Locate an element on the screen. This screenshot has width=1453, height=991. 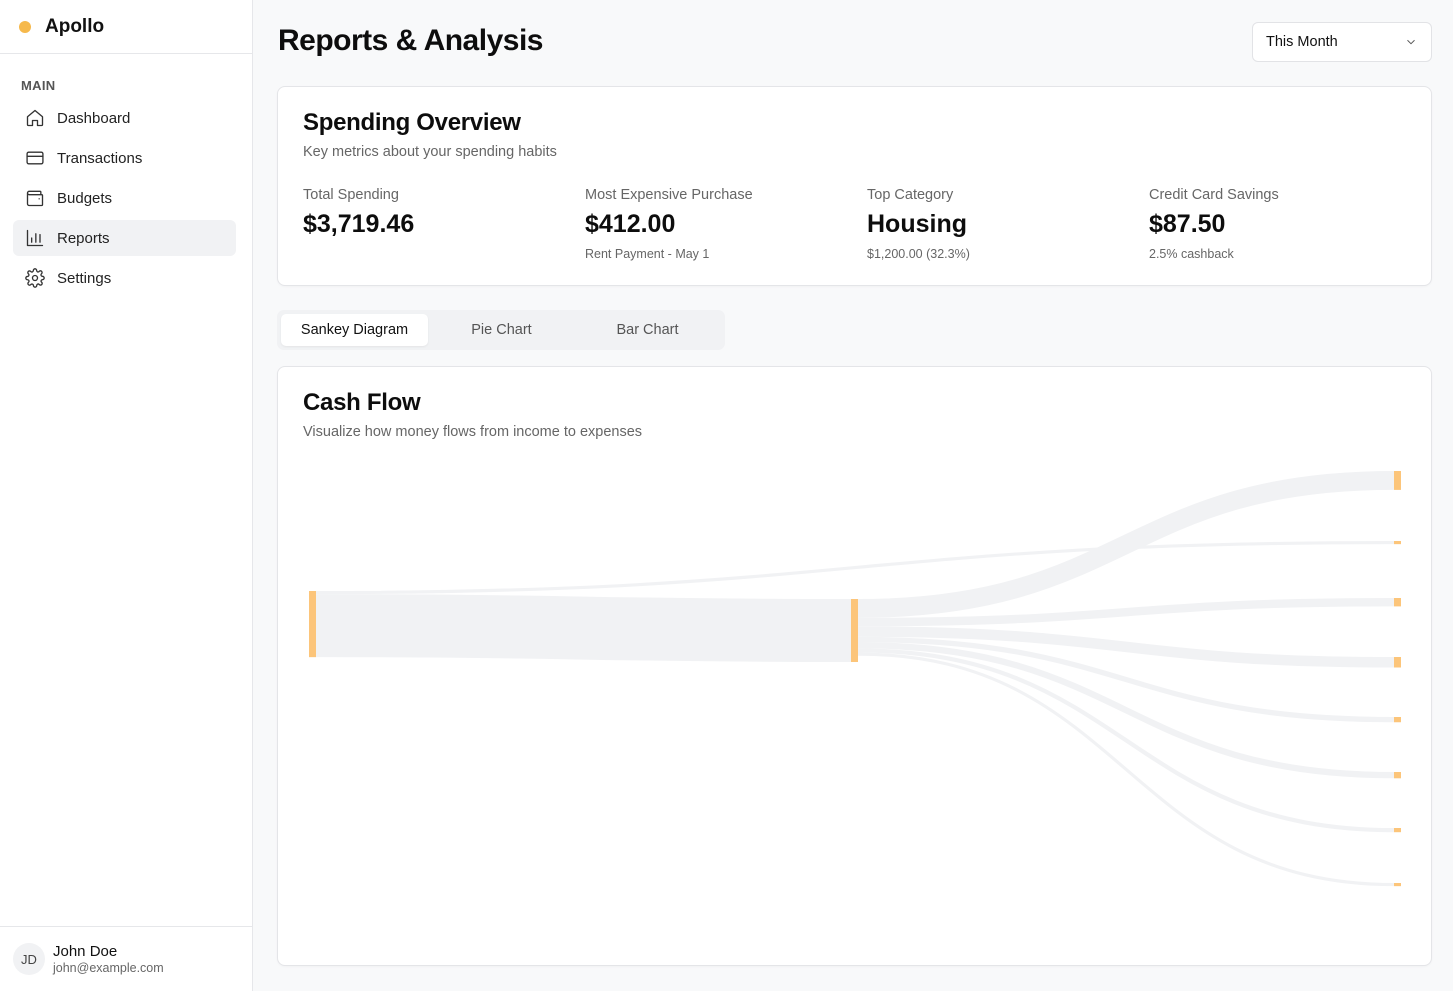
metric-label: Most Expensive Purchase is located at coordinates (669, 195).